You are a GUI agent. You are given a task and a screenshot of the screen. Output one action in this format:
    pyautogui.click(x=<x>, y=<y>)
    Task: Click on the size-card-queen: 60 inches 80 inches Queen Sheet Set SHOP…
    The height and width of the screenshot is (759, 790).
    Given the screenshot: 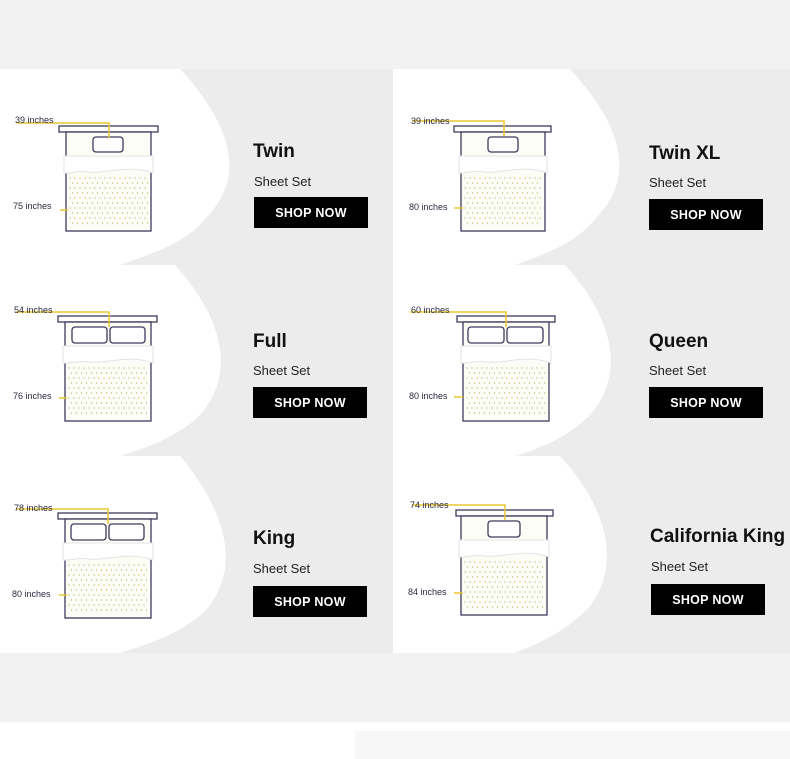 What is the action you would take?
    pyautogui.click(x=592, y=360)
    